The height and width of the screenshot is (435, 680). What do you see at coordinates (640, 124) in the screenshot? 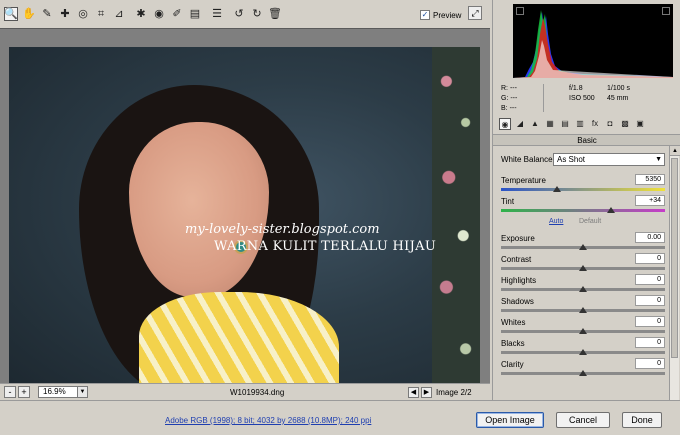
I see `tab-snapshots: ▣` at bounding box center [640, 124].